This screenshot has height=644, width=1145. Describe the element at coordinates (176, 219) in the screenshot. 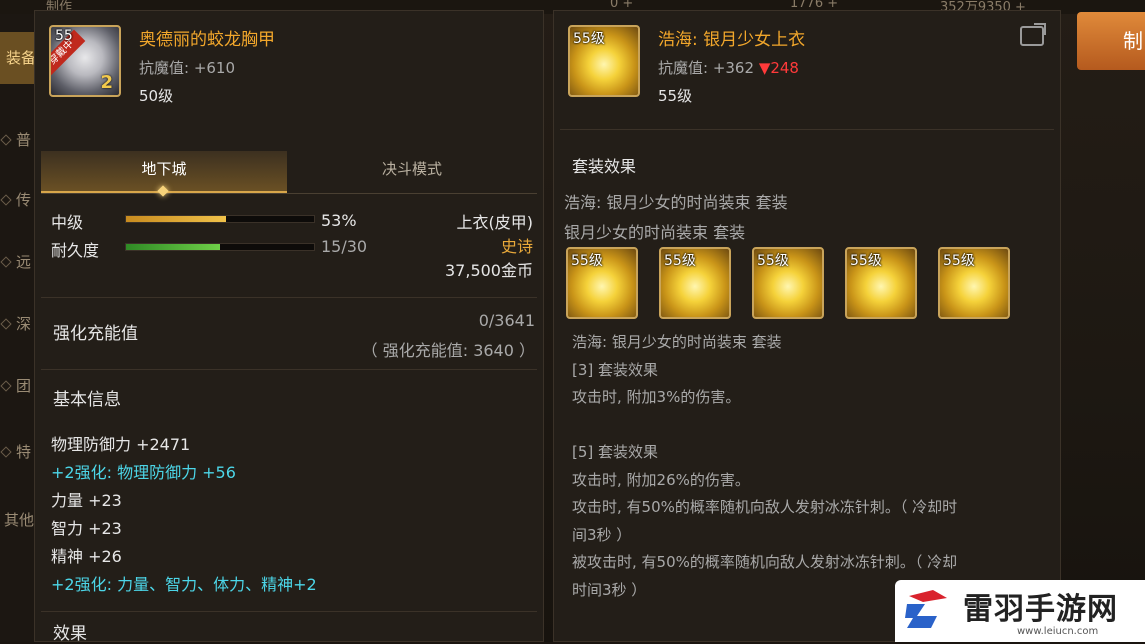

I see `grade-bar-fill` at that location.